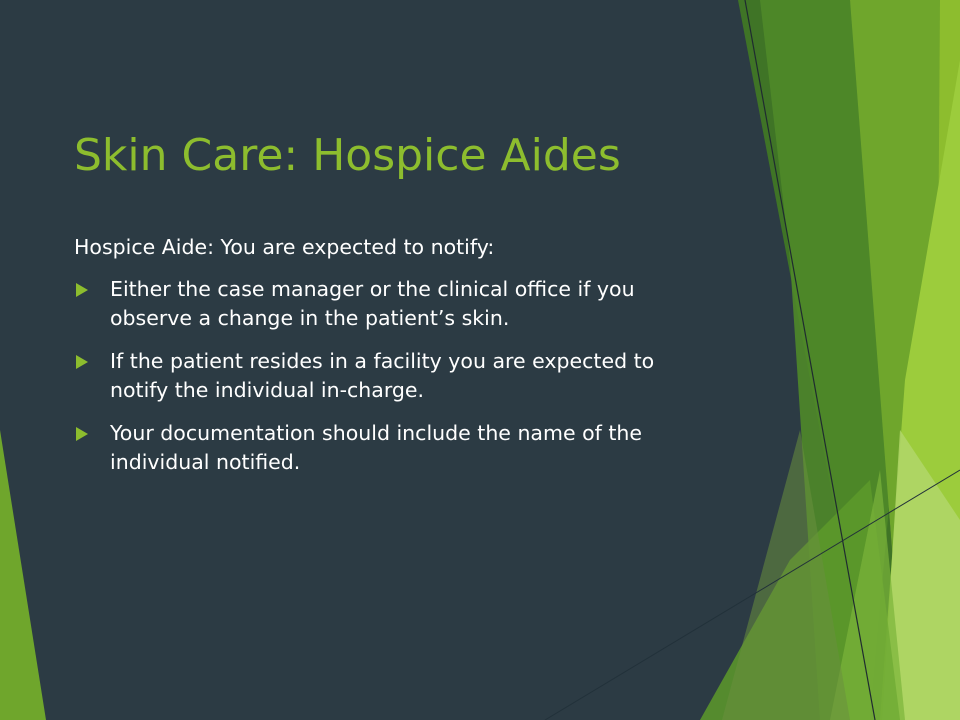  Describe the element at coordinates (347, 155) in the screenshot. I see `slide-title: Skin Care: Hospice Aides` at that location.